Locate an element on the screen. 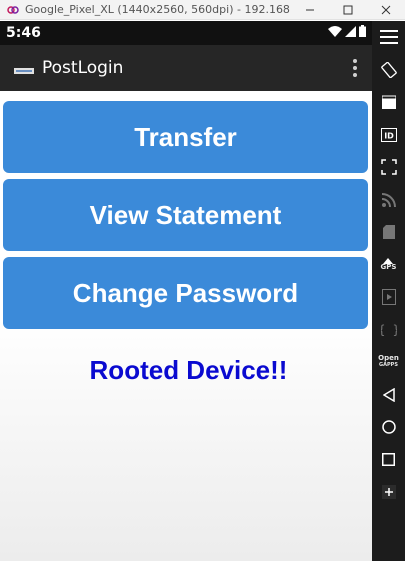 The width and height of the screenshot is (405, 561). gapps-label-2: GAPPS is located at coordinates (388, 365).